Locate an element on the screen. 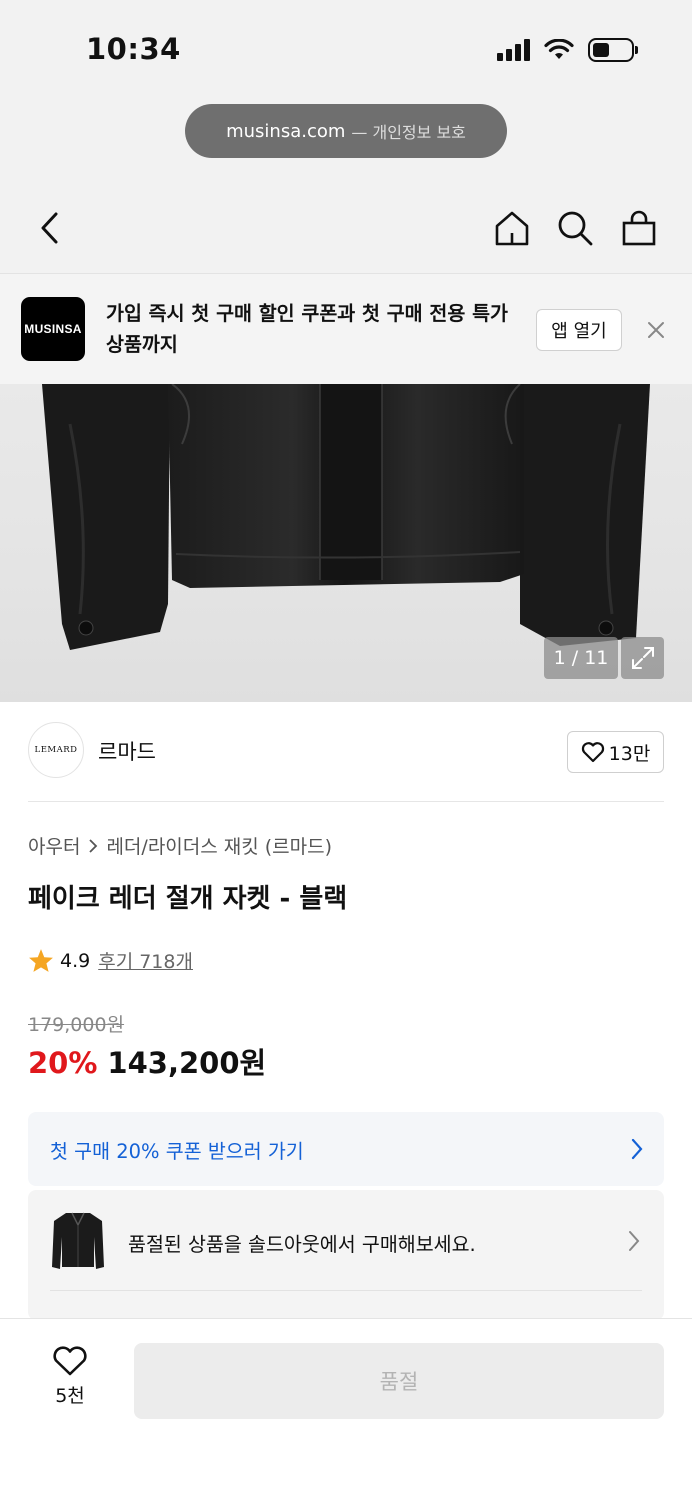  status-time: 10:34 is located at coordinates (133, 49).